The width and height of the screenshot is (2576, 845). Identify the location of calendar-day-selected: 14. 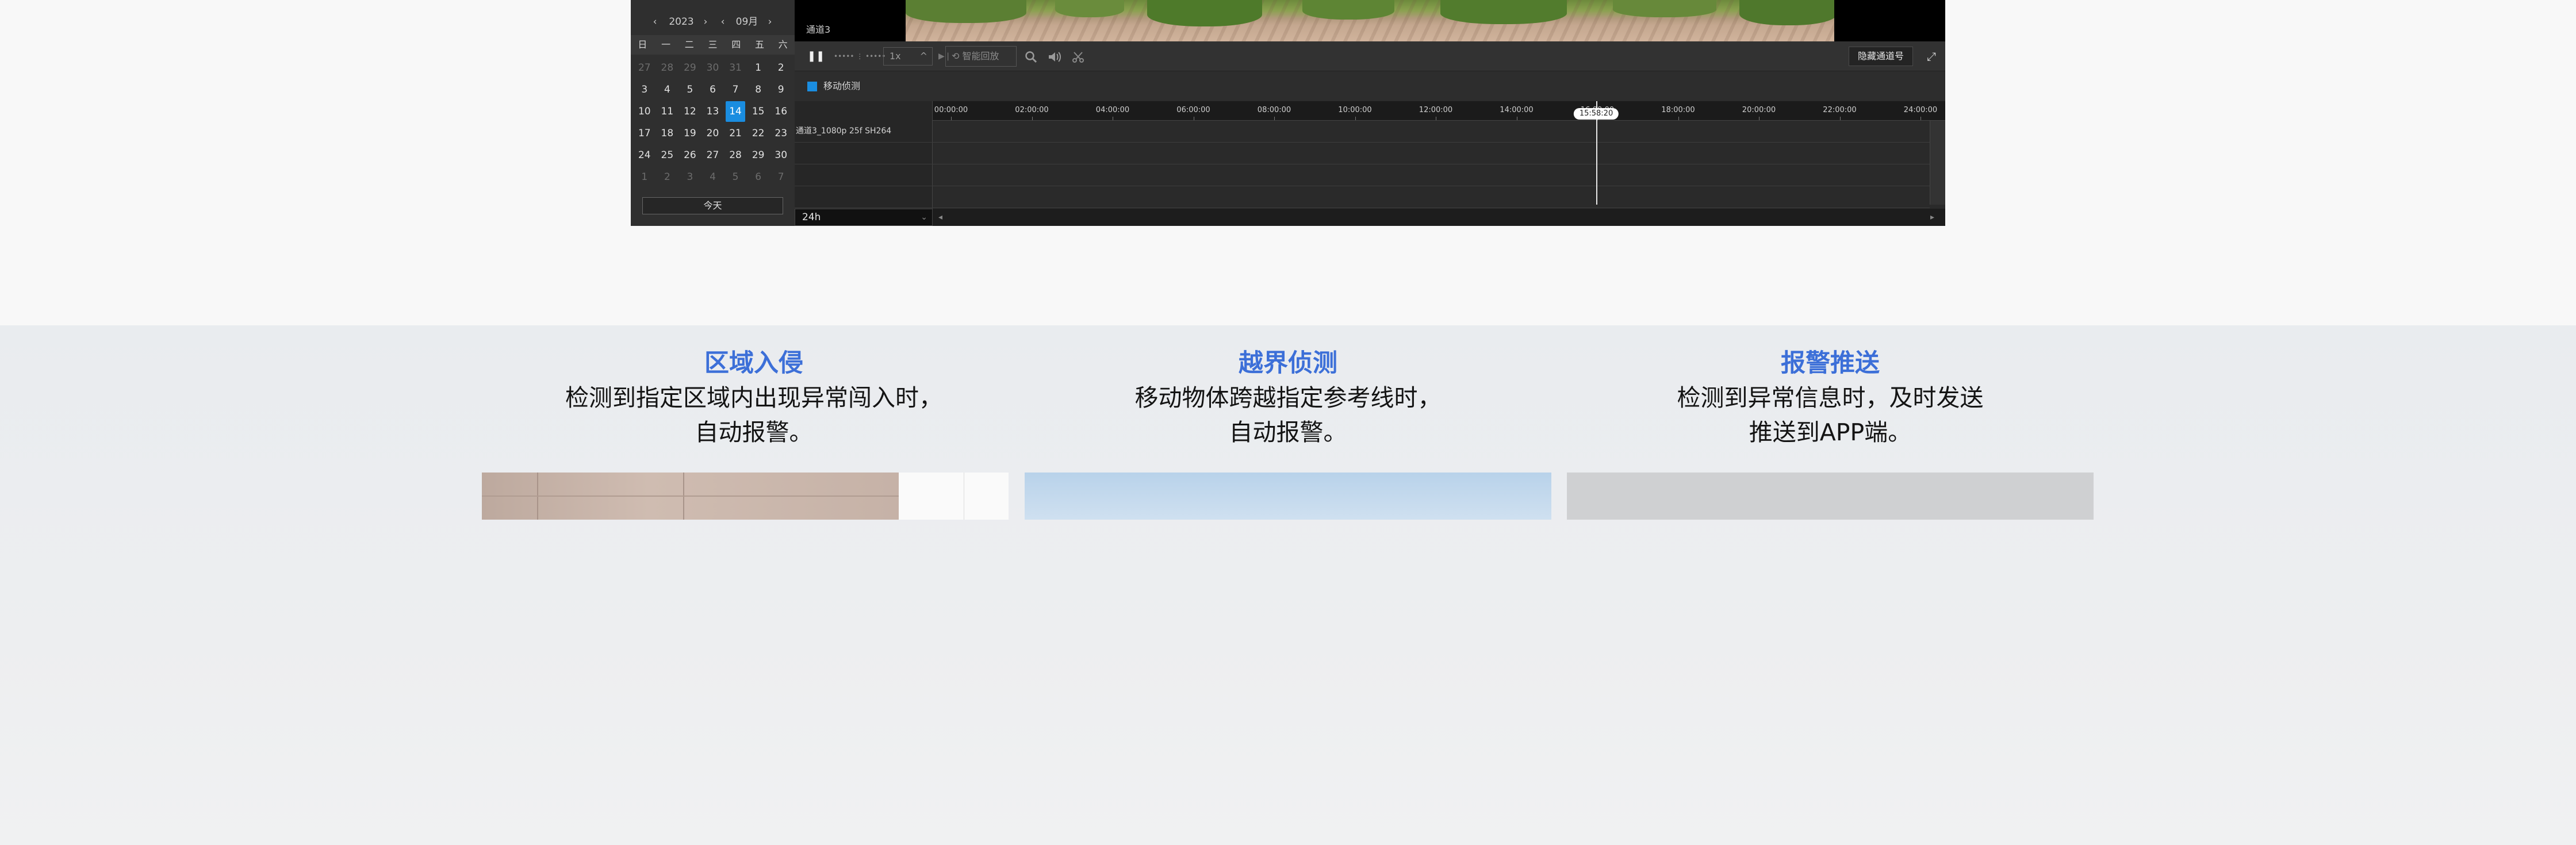
(735, 111).